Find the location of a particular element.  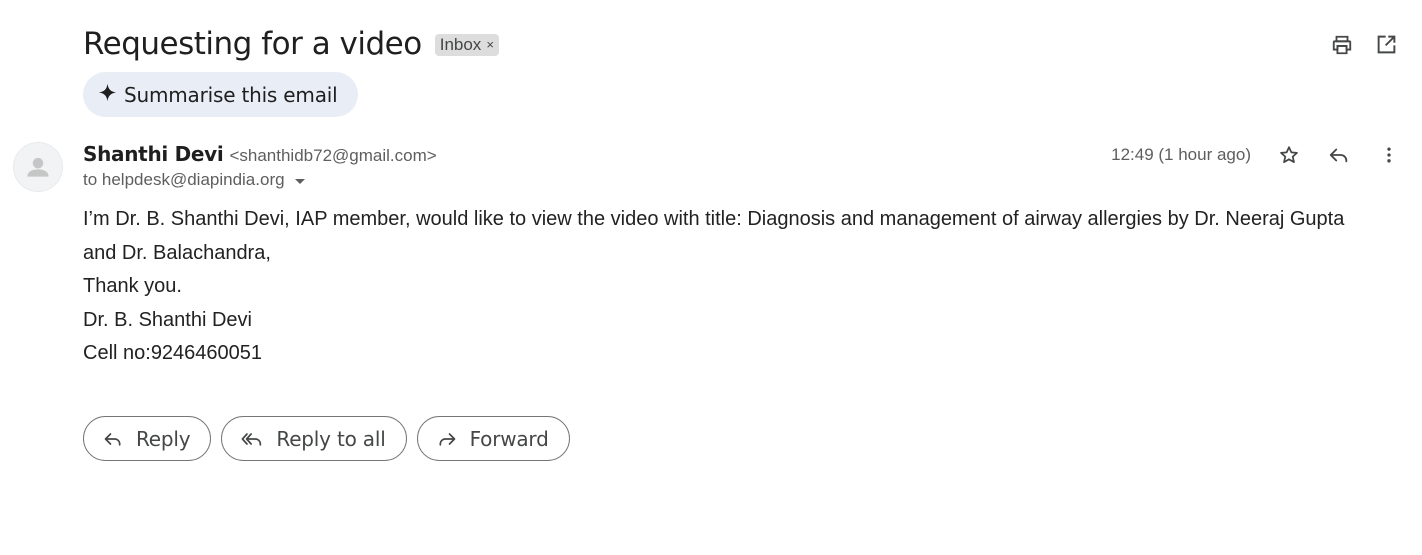

recipient-details-toggle: to helpdesk@diapindia.org is located at coordinates (194, 180).